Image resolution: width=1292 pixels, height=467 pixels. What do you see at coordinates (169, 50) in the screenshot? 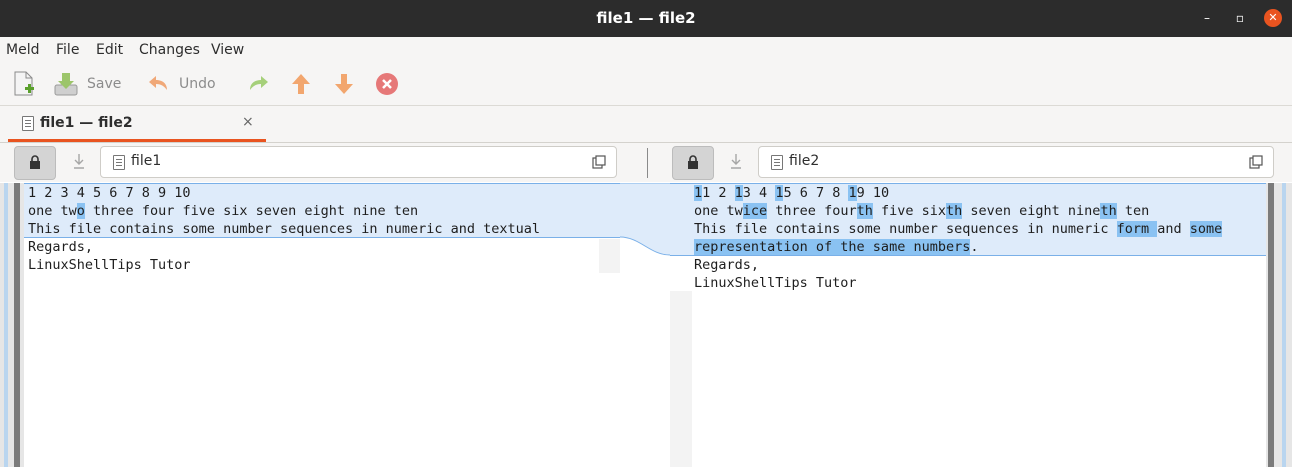
I see `menu-changes: Changes` at bounding box center [169, 50].